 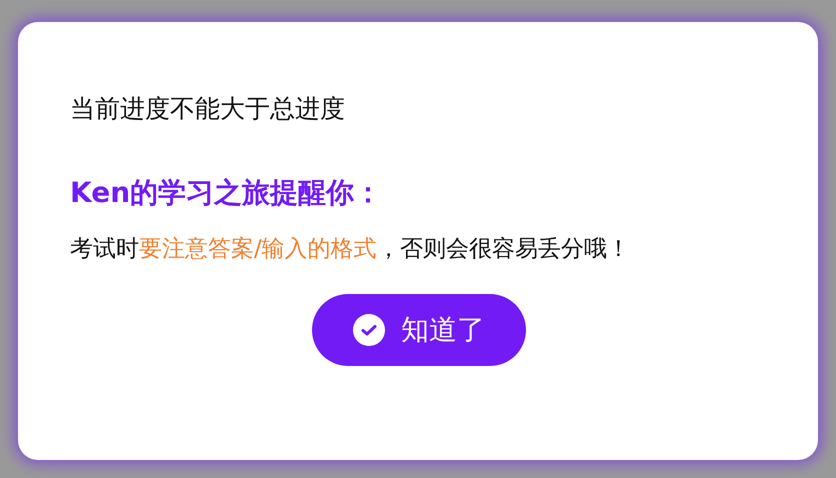 What do you see at coordinates (369, 330) in the screenshot?
I see `check-circle-icon` at bounding box center [369, 330].